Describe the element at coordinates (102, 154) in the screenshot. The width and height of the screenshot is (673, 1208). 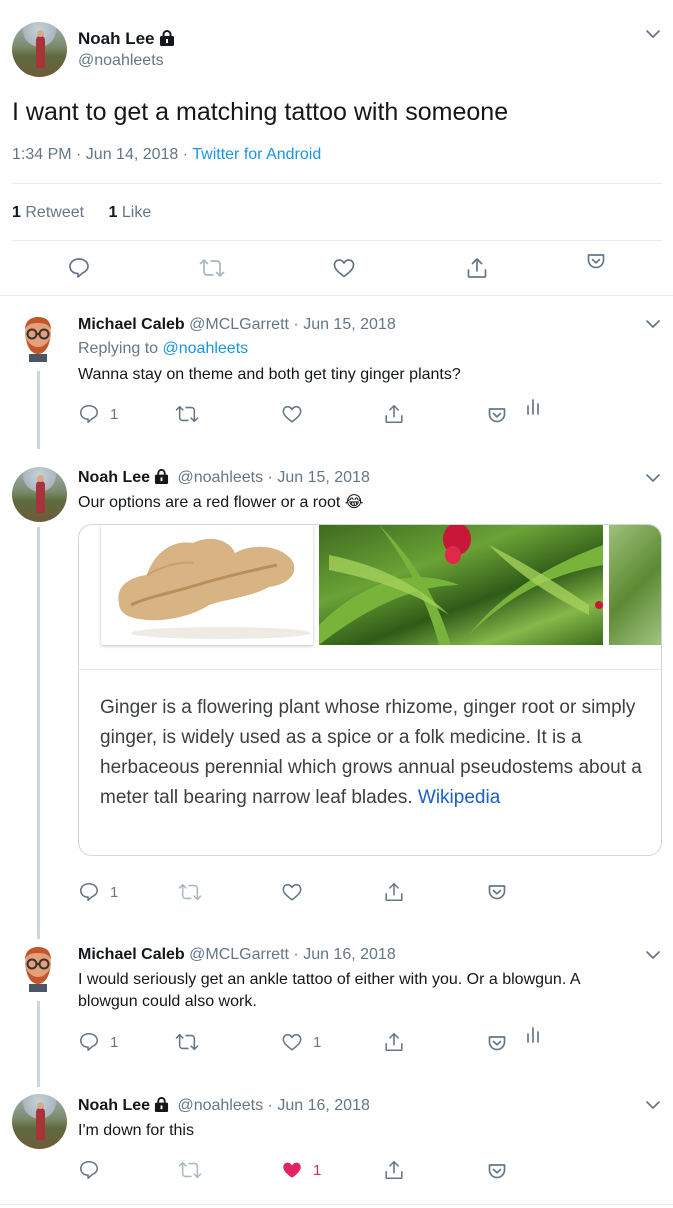
I see `tweet-timestamp: 1:34 PM · Jun 14, 2018 ·` at that location.